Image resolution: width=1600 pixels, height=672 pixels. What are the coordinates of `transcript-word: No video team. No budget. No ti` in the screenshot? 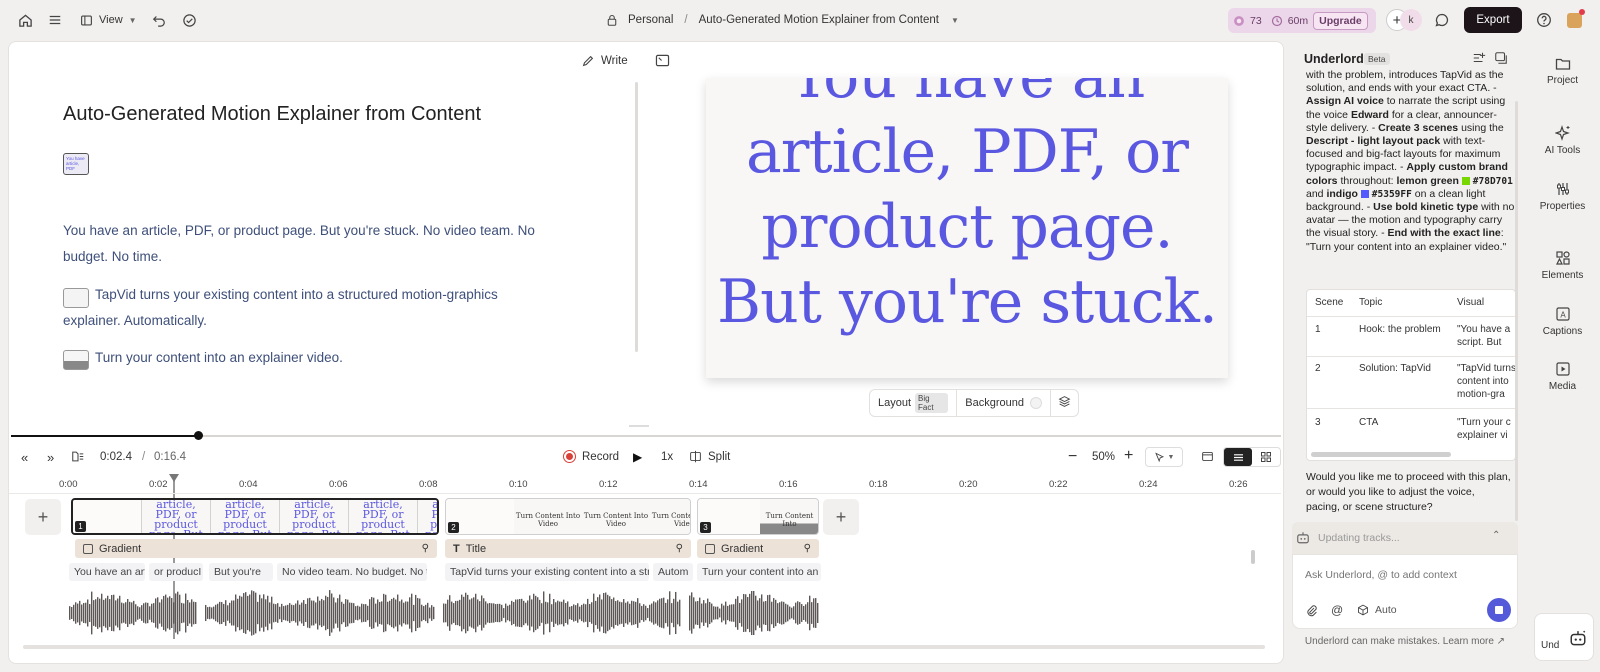 It's located at (352, 572).